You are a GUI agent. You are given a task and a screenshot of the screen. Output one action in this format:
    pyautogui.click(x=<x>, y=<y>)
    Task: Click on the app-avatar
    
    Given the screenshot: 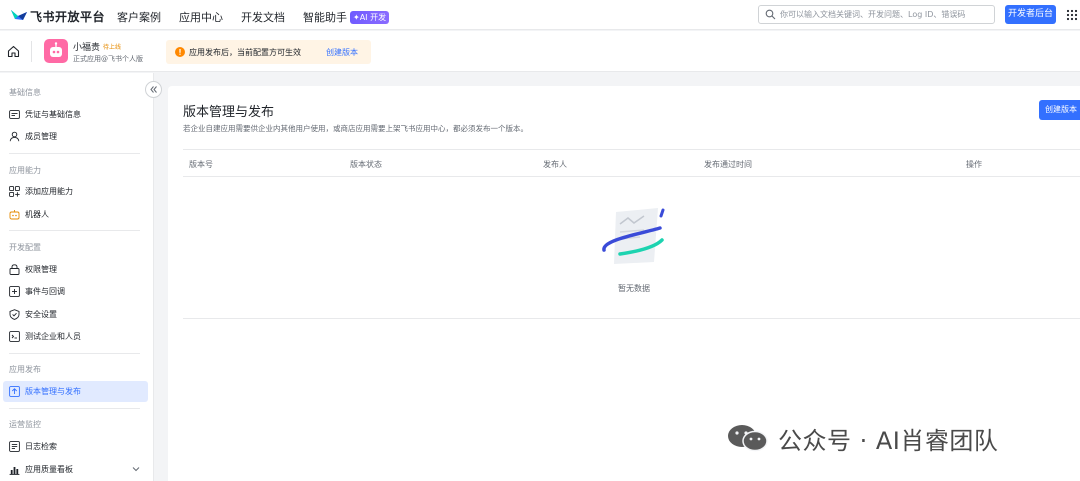 What is the action you would take?
    pyautogui.click(x=56, y=51)
    